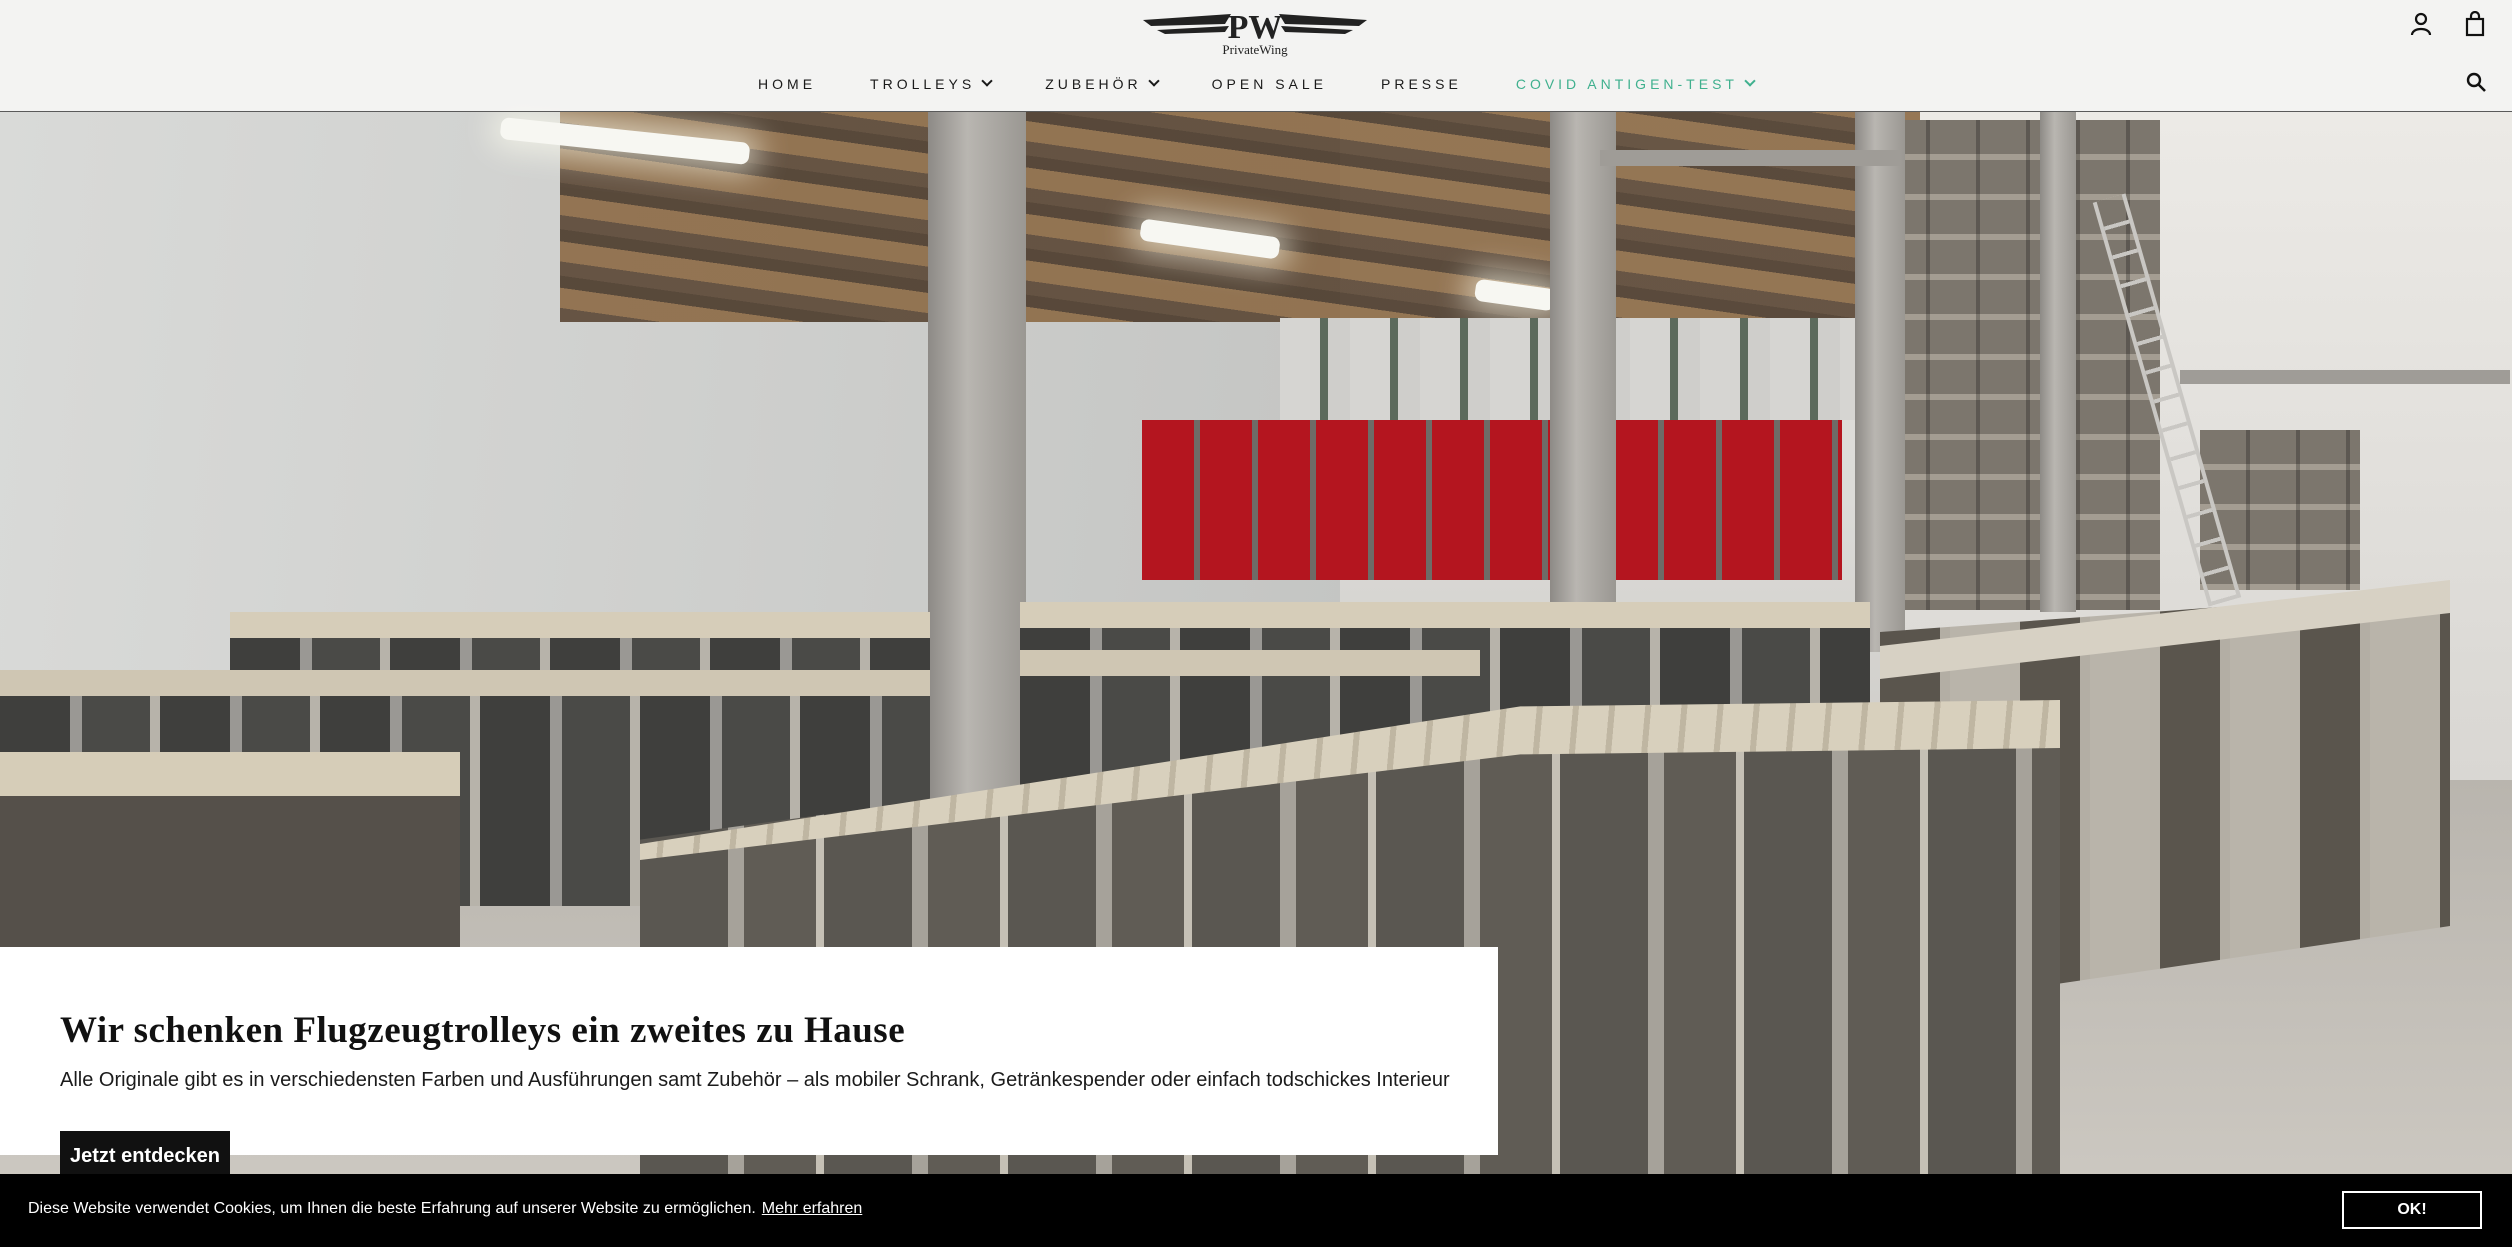 The width and height of the screenshot is (2512, 1247). What do you see at coordinates (1255, 49) in the screenshot?
I see `logo-wordmark: PrivateWing` at bounding box center [1255, 49].